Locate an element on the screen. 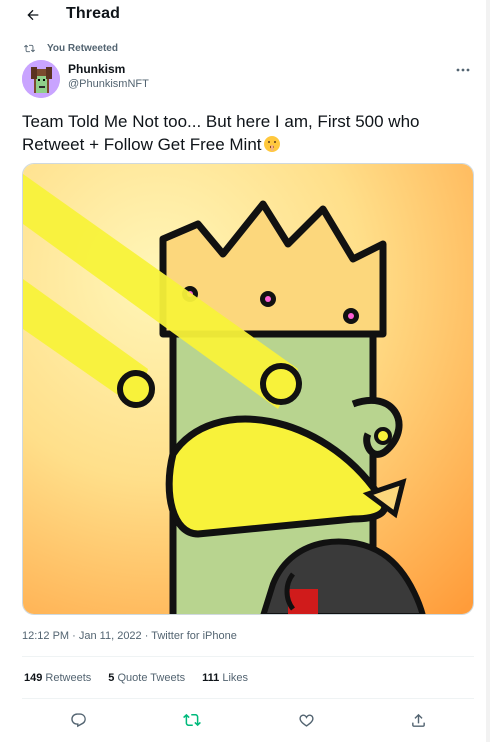 This screenshot has height=742, width=490. quote-tweets-count: 5 is located at coordinates (111, 678).